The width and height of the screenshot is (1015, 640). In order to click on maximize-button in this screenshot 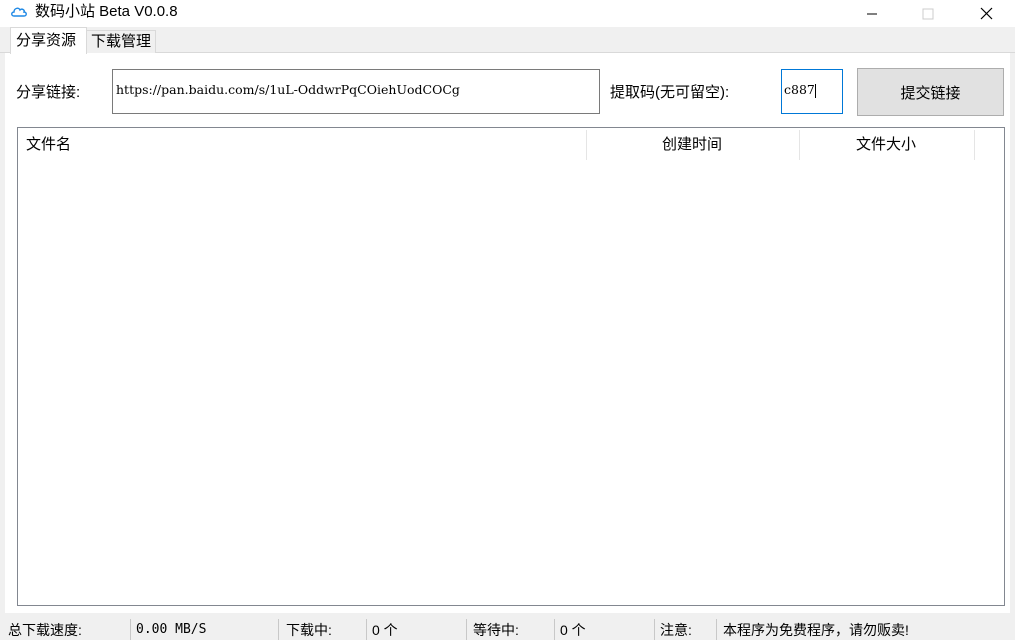, I will do `click(928, 13)`.